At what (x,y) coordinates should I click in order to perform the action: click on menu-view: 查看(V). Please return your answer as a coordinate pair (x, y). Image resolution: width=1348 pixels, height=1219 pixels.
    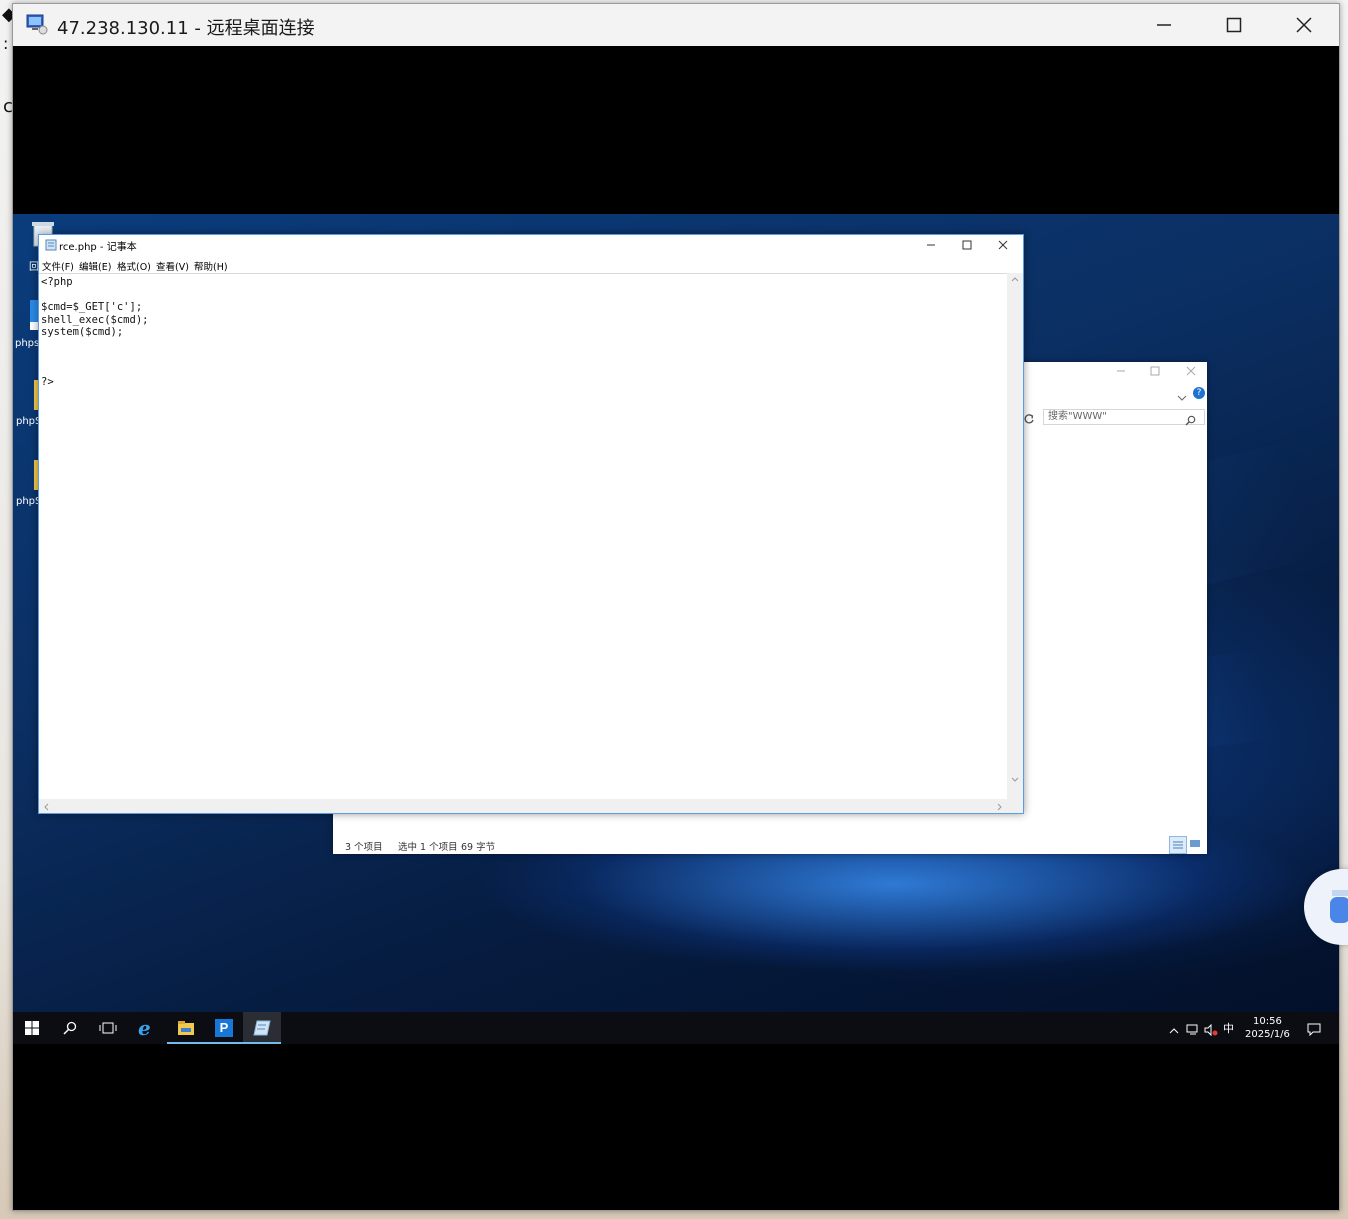
    Looking at the image, I should click on (172, 266).